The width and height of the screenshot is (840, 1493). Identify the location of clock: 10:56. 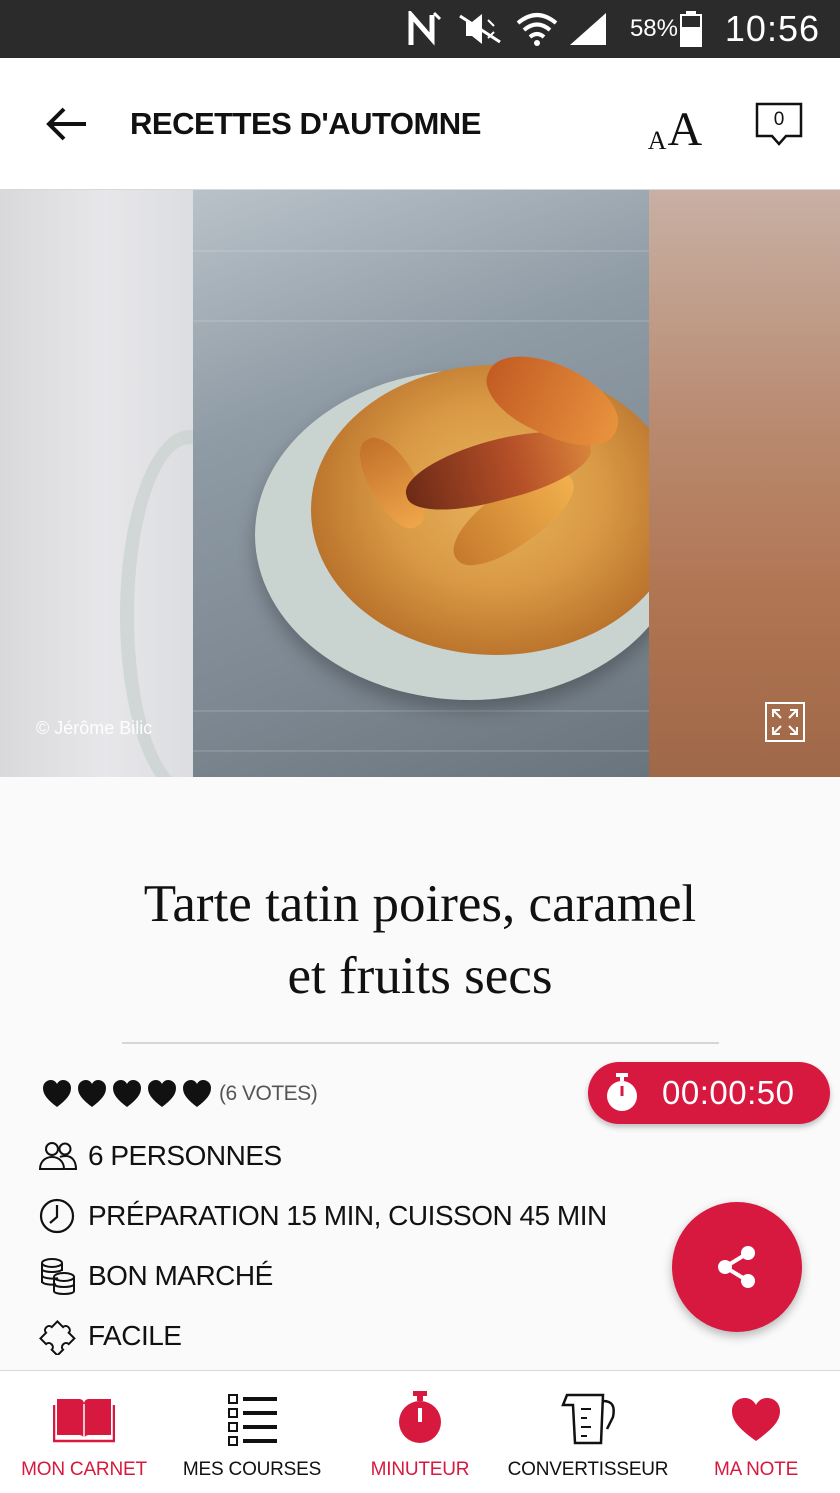
(772, 28).